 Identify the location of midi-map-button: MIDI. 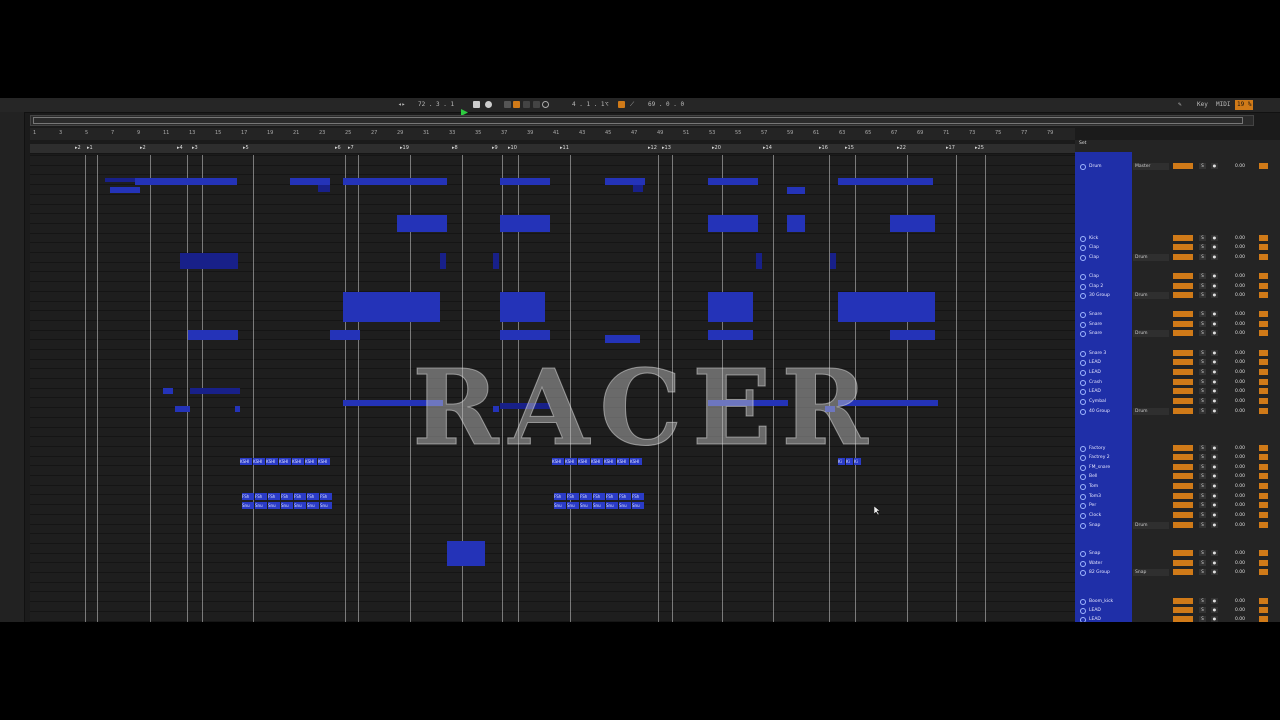
(1223, 105).